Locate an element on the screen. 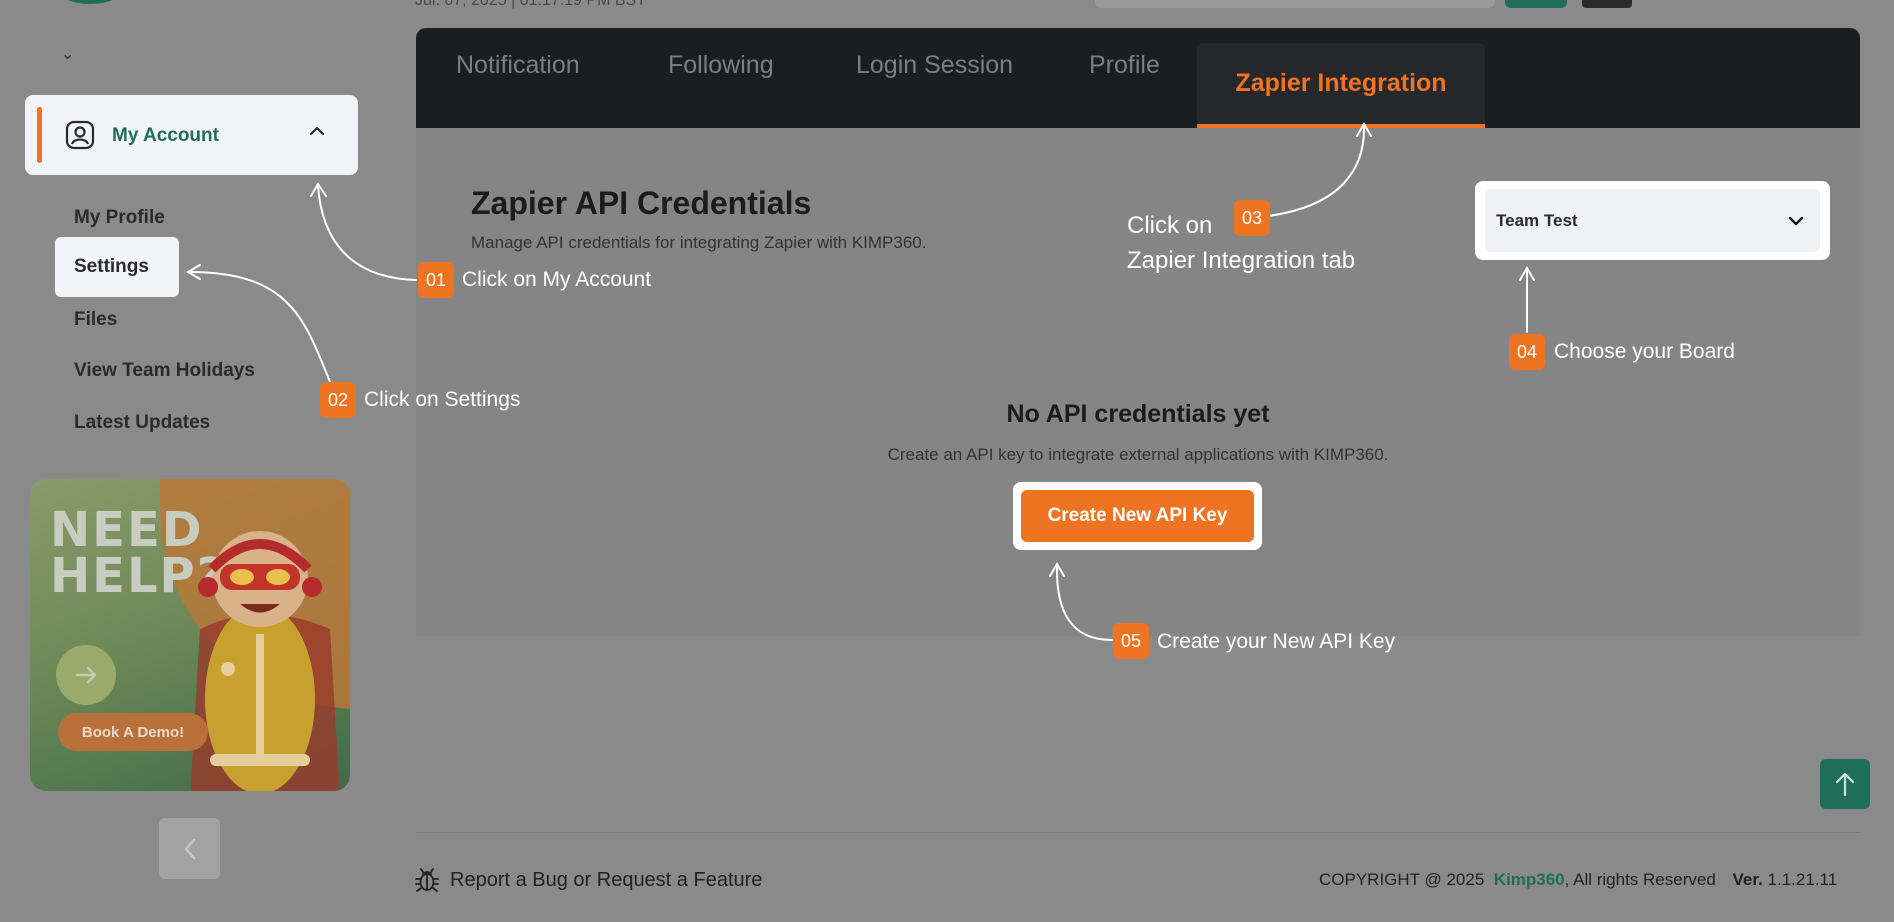 The height and width of the screenshot is (922, 1894). my-account-menu: My Account is located at coordinates (191, 135).